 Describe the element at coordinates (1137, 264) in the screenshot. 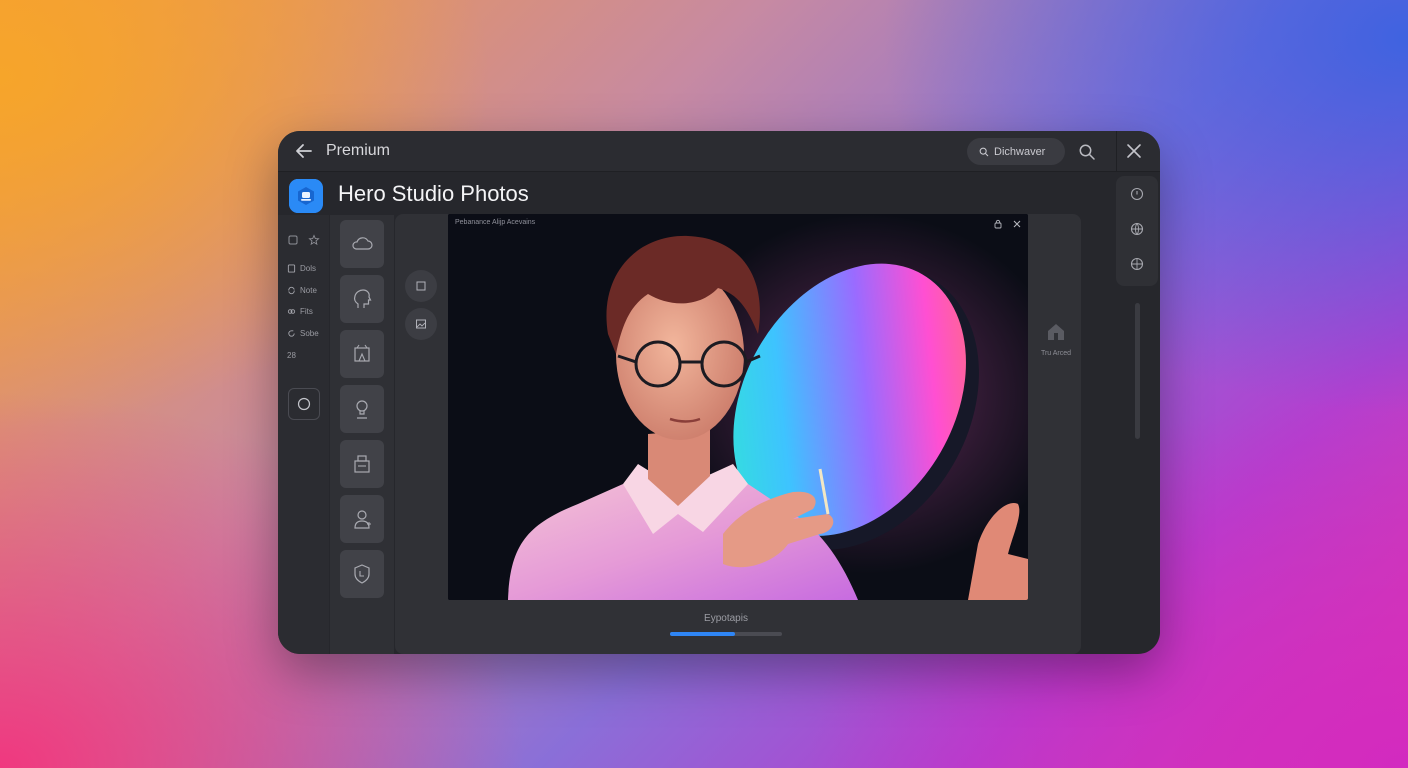

I see `grid-globe-icon` at that location.